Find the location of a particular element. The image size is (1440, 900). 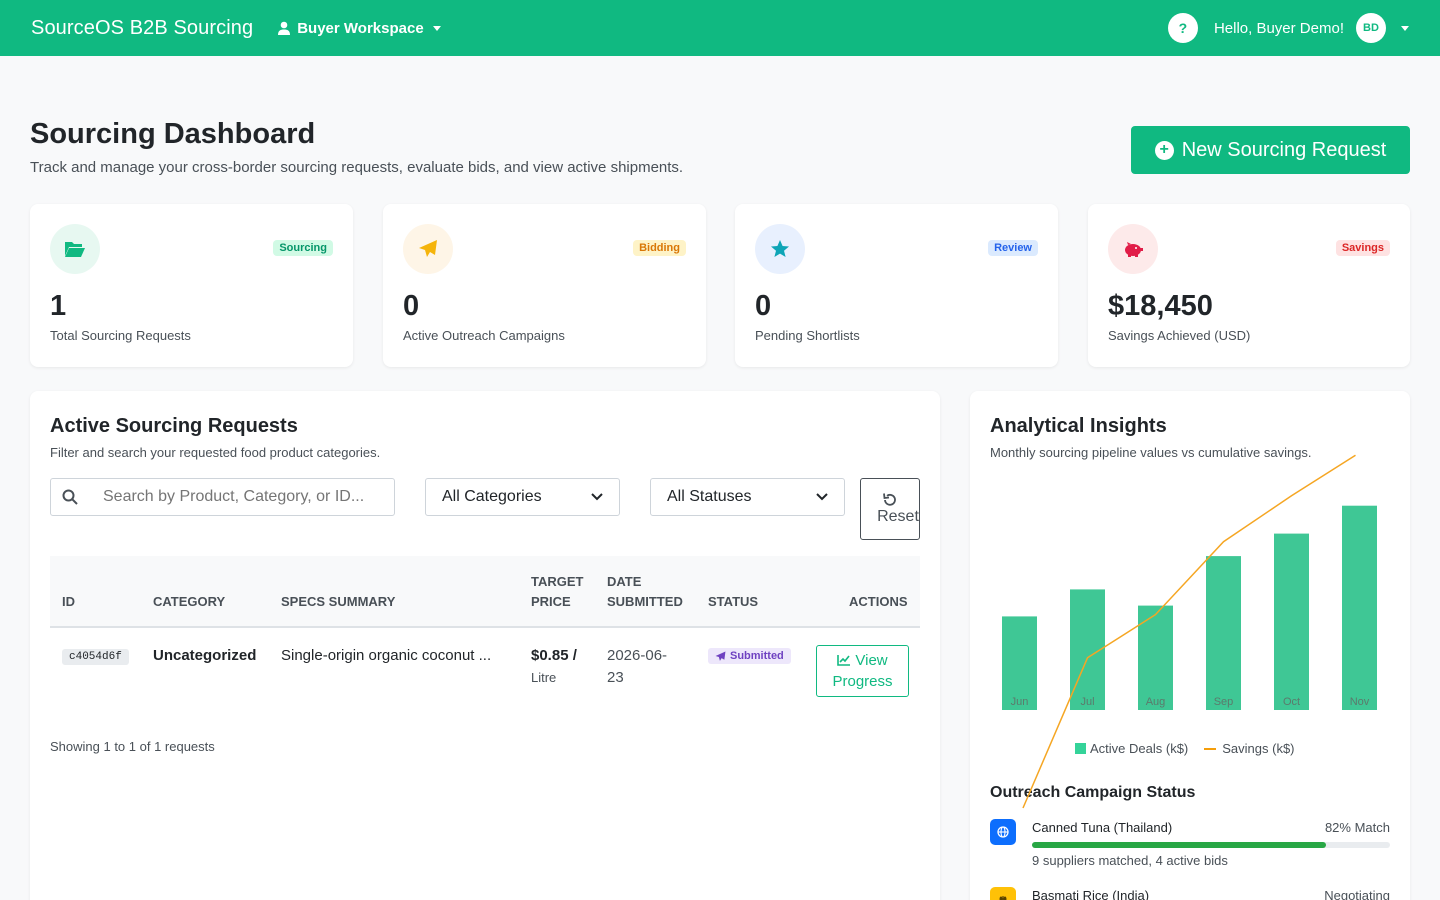

reset-label: Reset is located at coordinates (898, 516).